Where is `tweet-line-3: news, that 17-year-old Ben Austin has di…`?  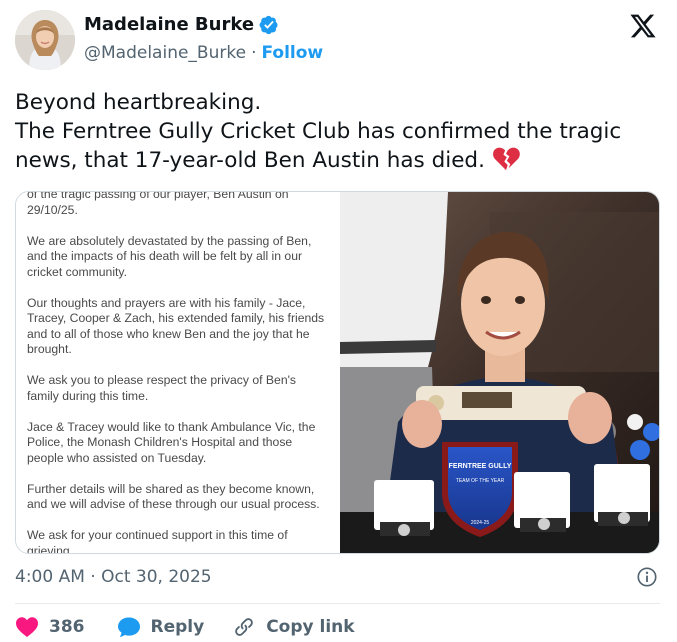 tweet-line-3: news, that 17-year-old Ben Austin has di… is located at coordinates (250, 160).